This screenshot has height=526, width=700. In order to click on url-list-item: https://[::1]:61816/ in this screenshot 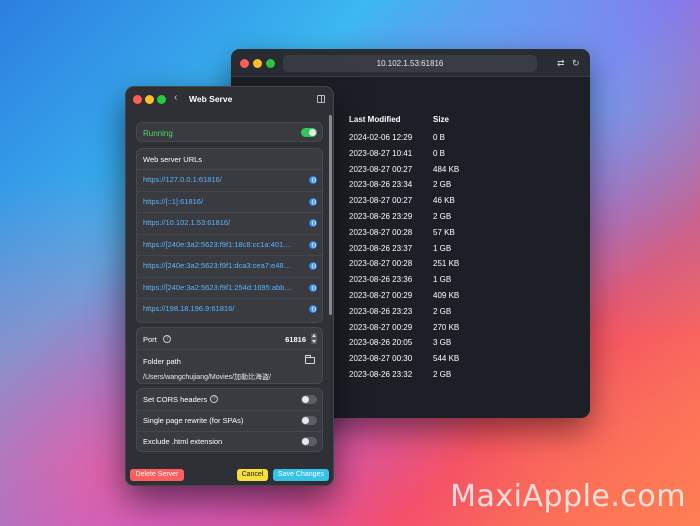, I will do `click(229, 201)`.